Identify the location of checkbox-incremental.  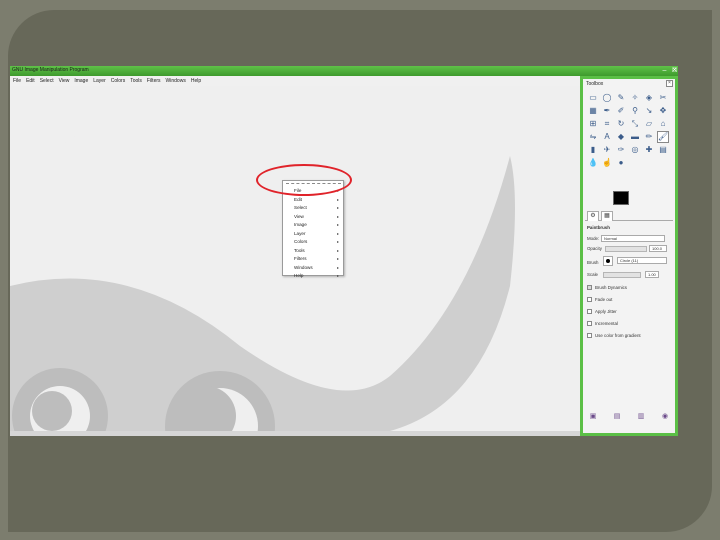
(589, 323).